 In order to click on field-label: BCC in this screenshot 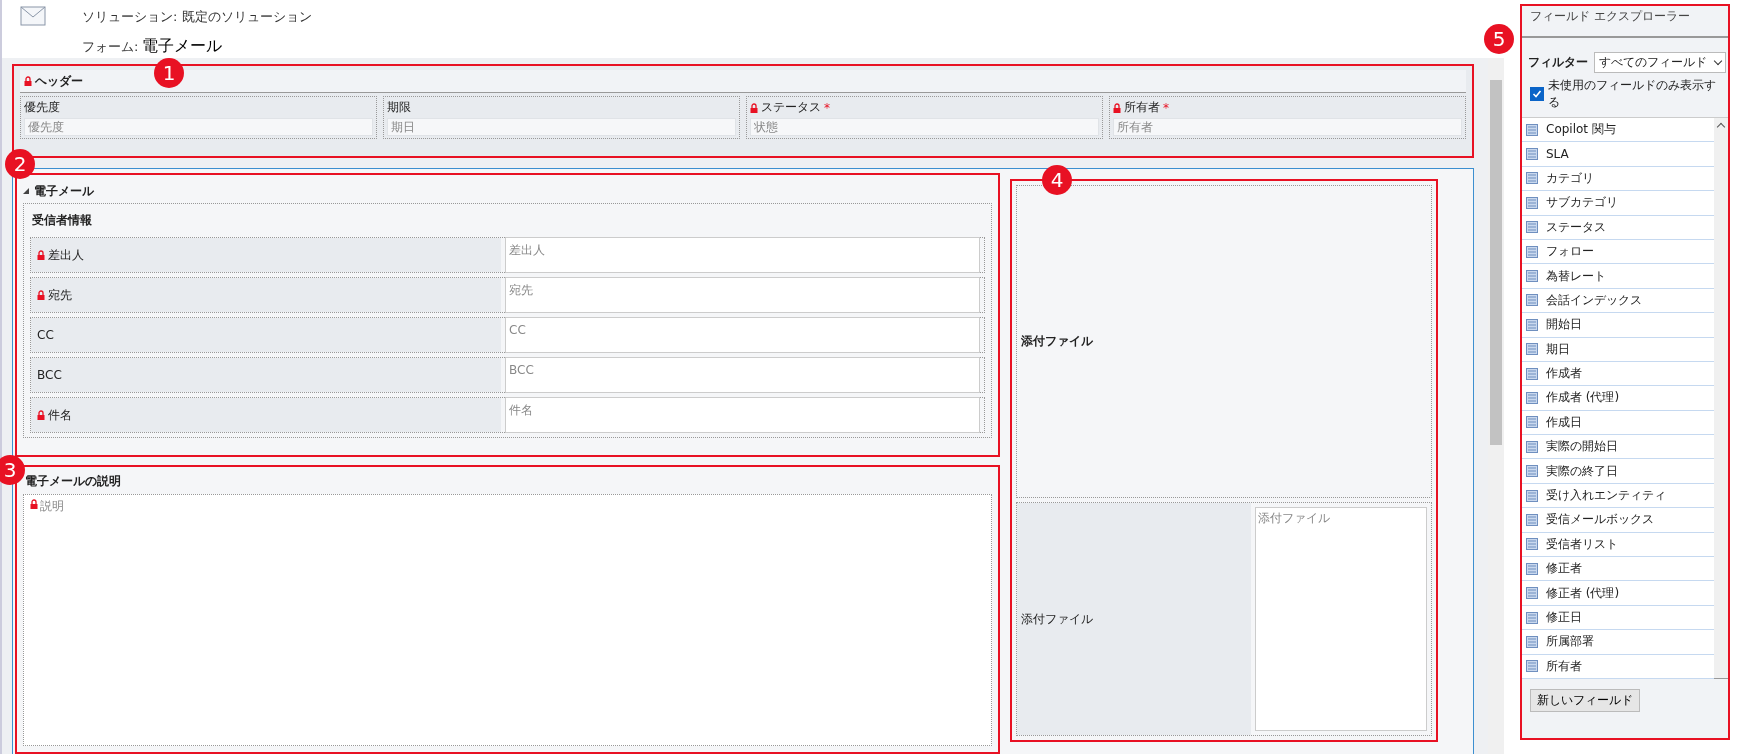, I will do `click(49, 375)`.